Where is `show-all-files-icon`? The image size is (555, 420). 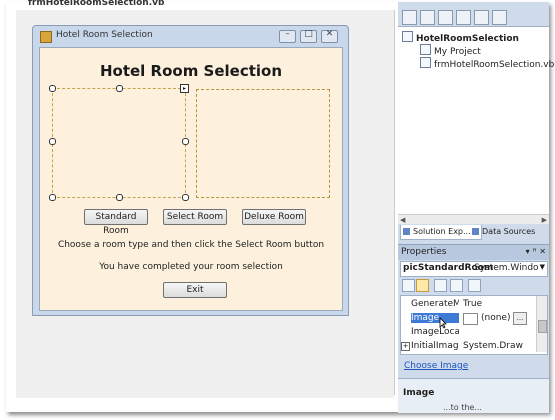
show-all-files-icon is located at coordinates (427, 17).